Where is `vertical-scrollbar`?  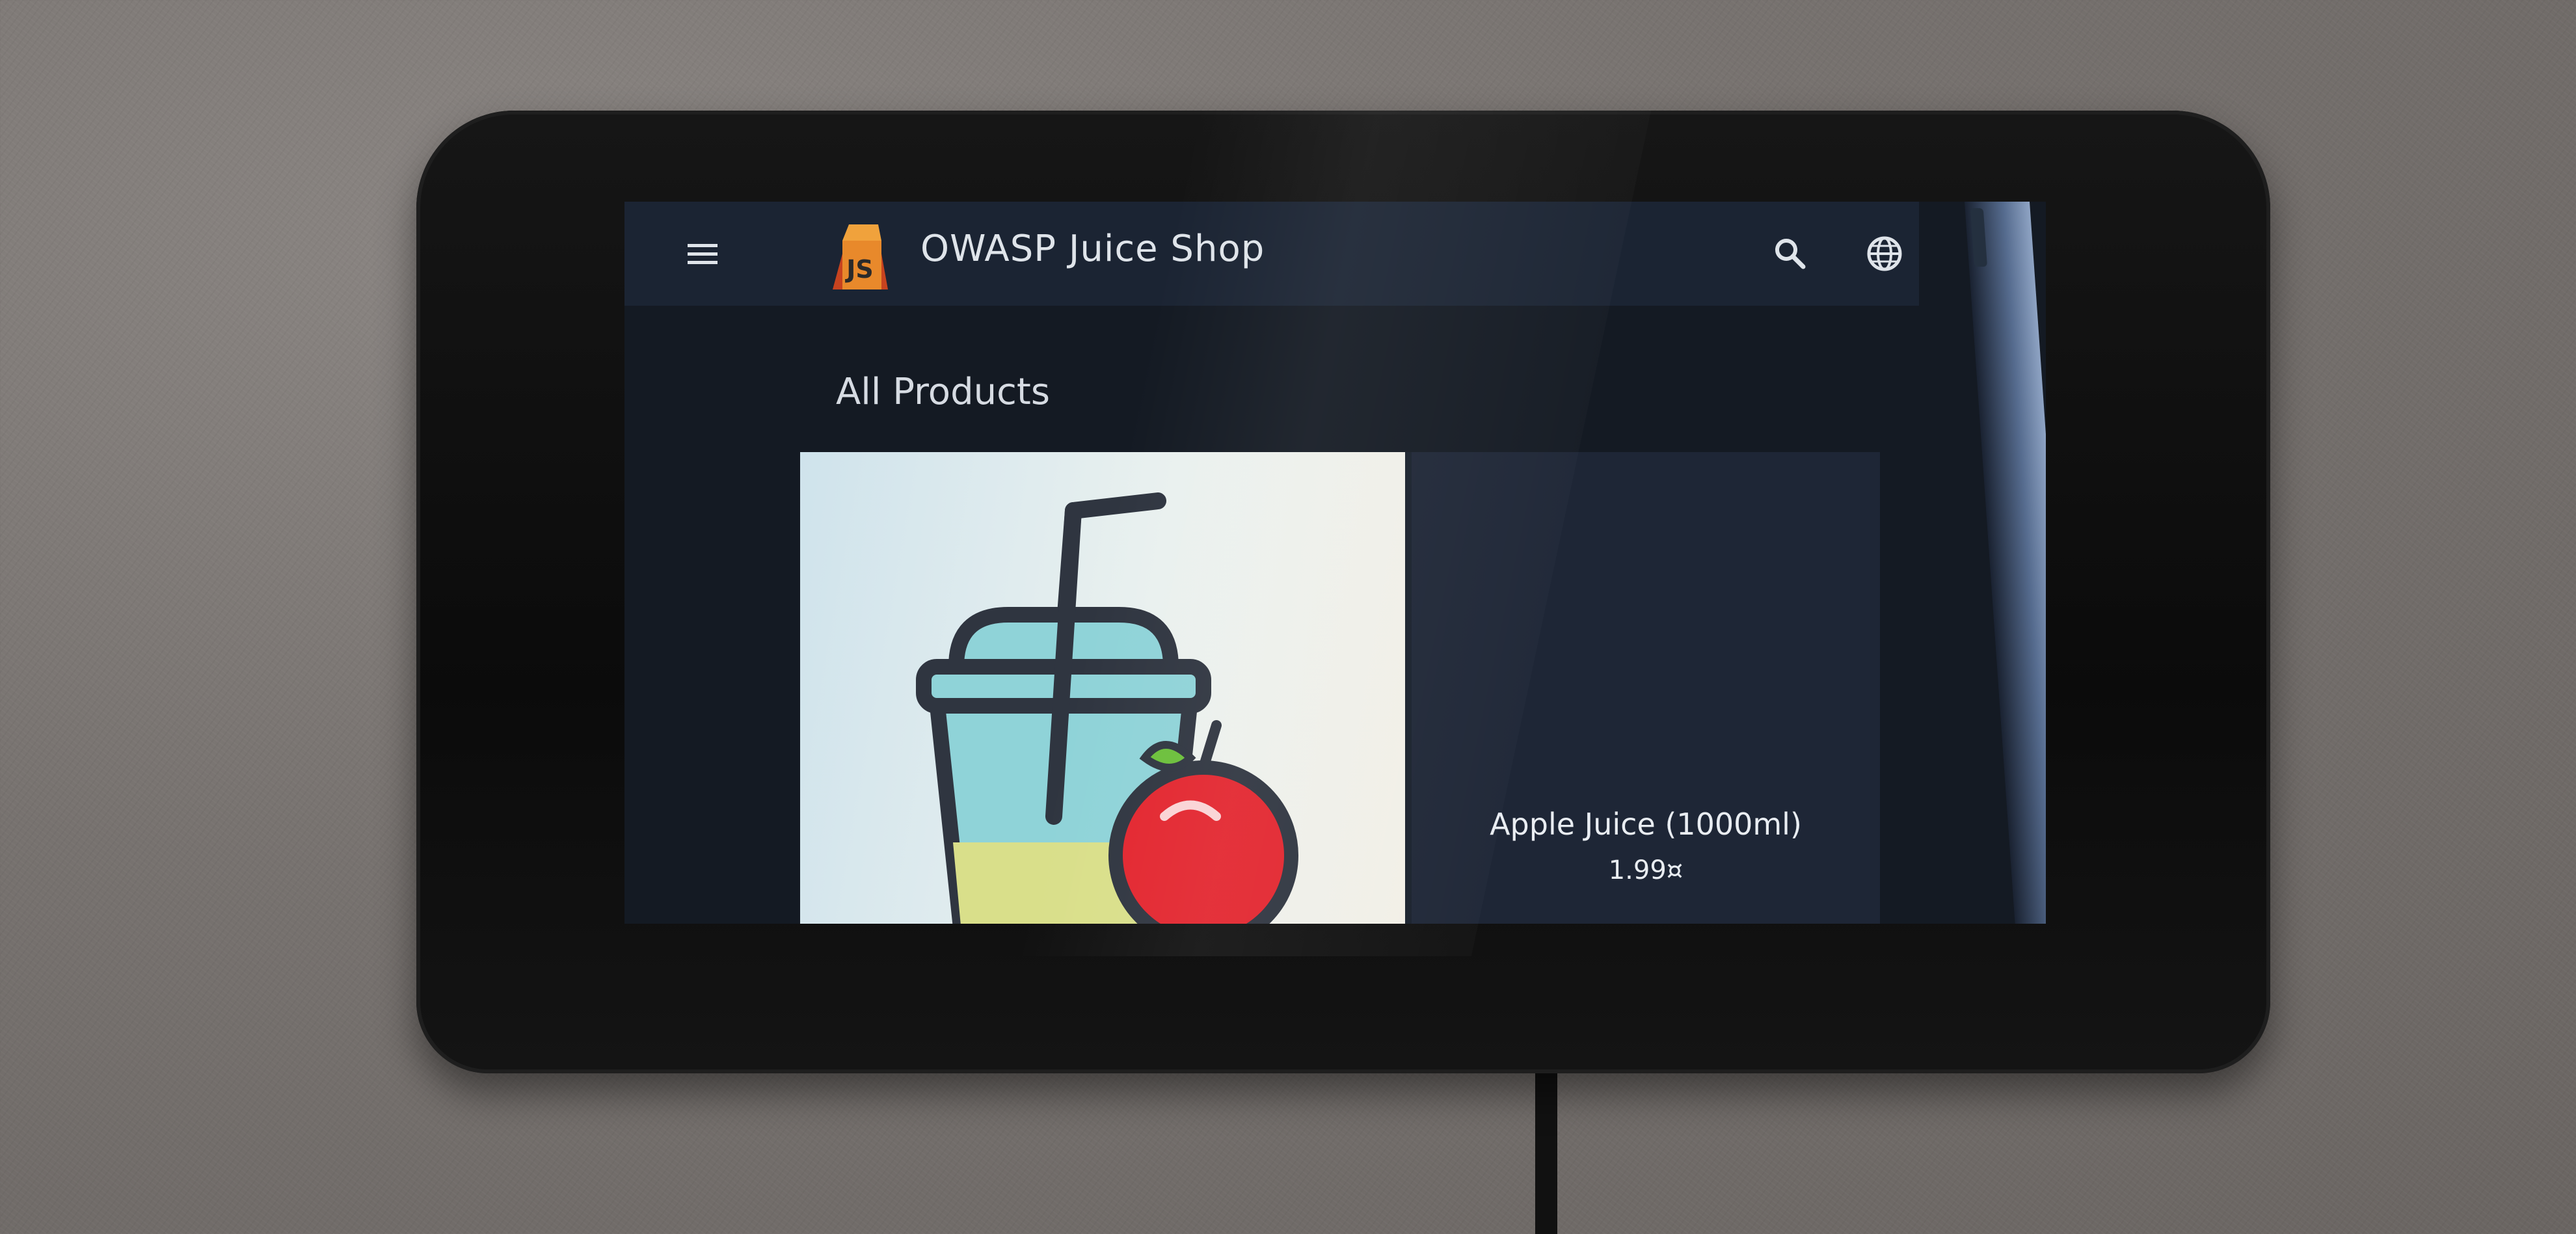
vertical-scrollbar is located at coordinates (2006, 563).